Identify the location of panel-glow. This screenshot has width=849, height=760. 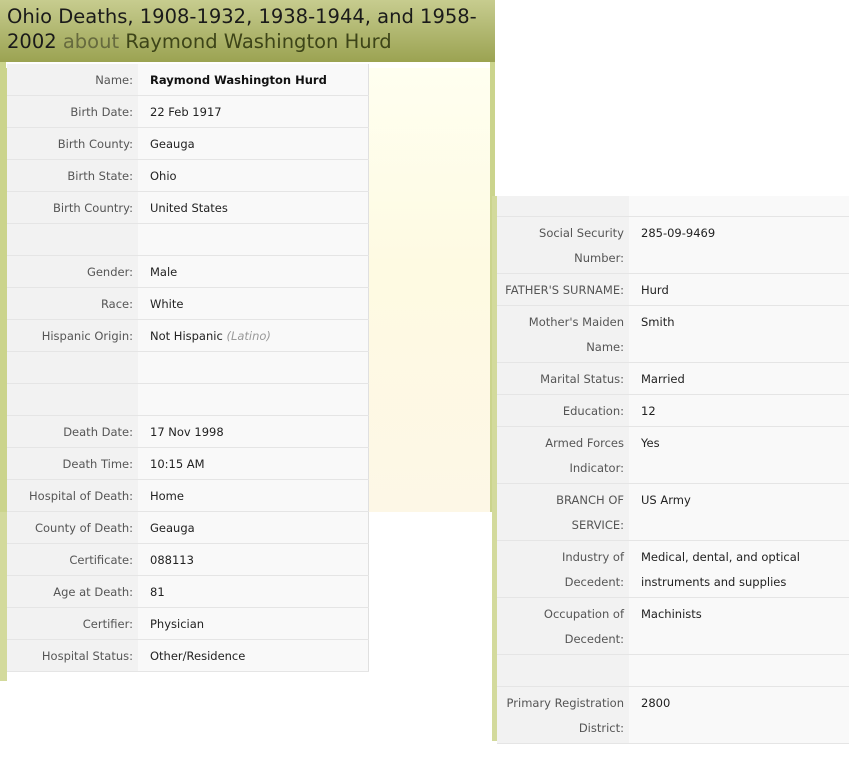
(429, 290).